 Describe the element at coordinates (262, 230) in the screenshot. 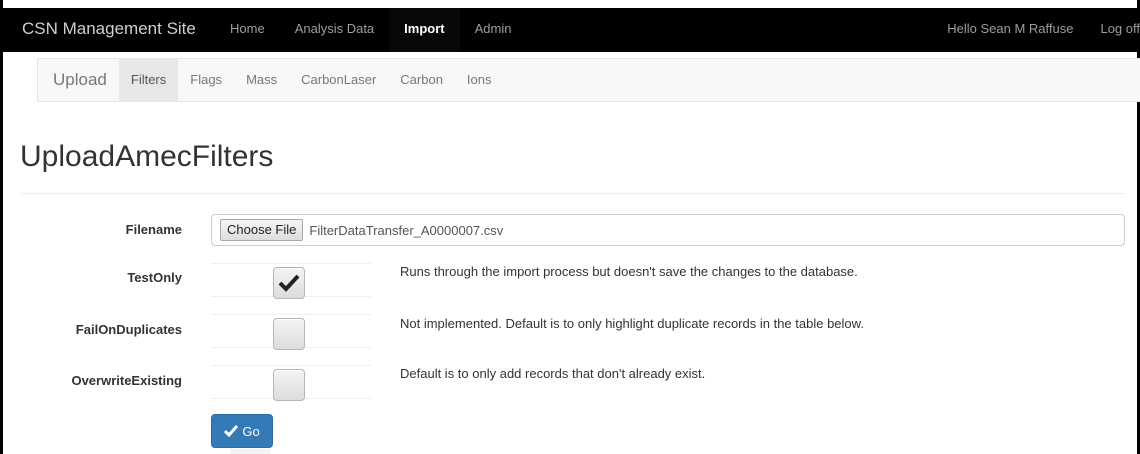

I see `choose-file-button: Choose File` at that location.